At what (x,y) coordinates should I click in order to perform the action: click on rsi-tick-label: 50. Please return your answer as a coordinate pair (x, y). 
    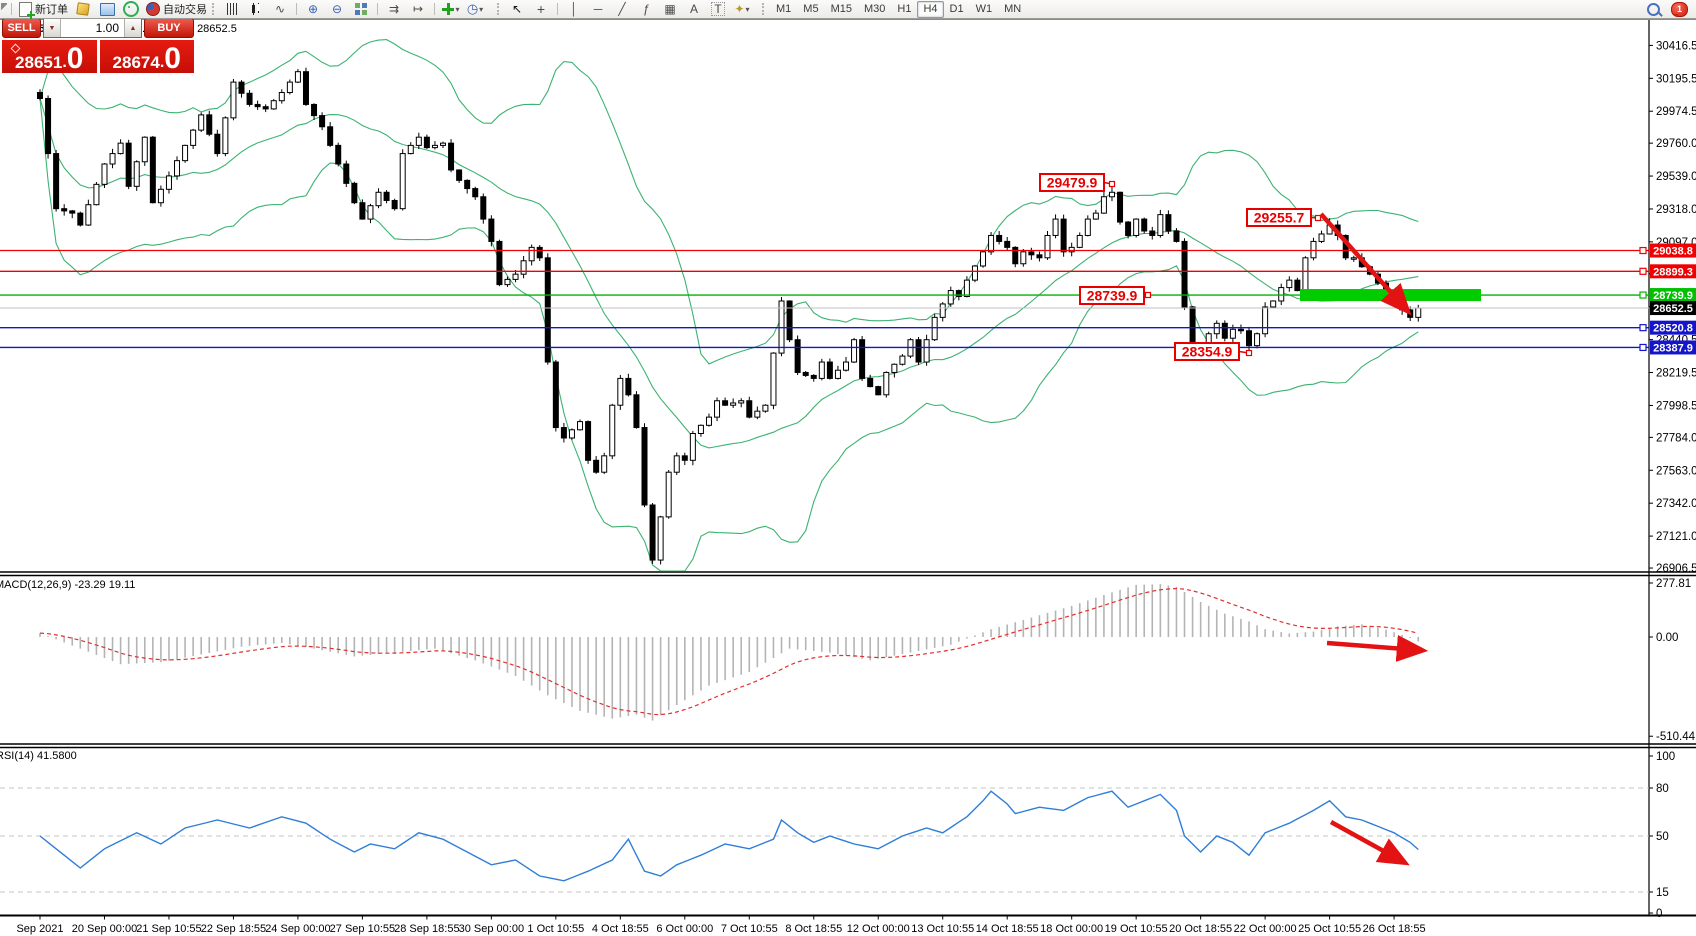
    Looking at the image, I should click on (1662, 837).